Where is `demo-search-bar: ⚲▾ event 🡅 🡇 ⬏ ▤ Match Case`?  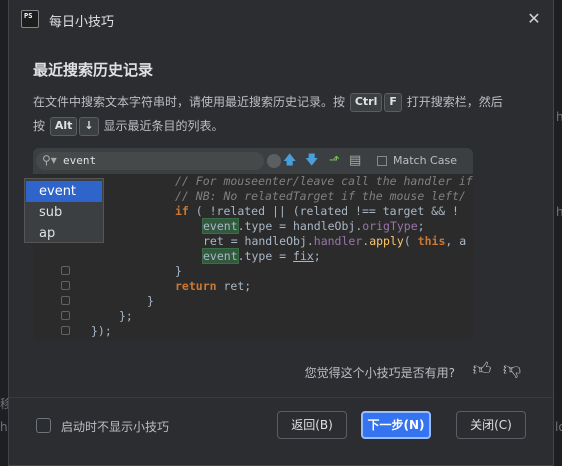
demo-search-bar: ⚲▾ event 🡅 🡇 ⬏ ▤ Match Case is located at coordinates (253, 161).